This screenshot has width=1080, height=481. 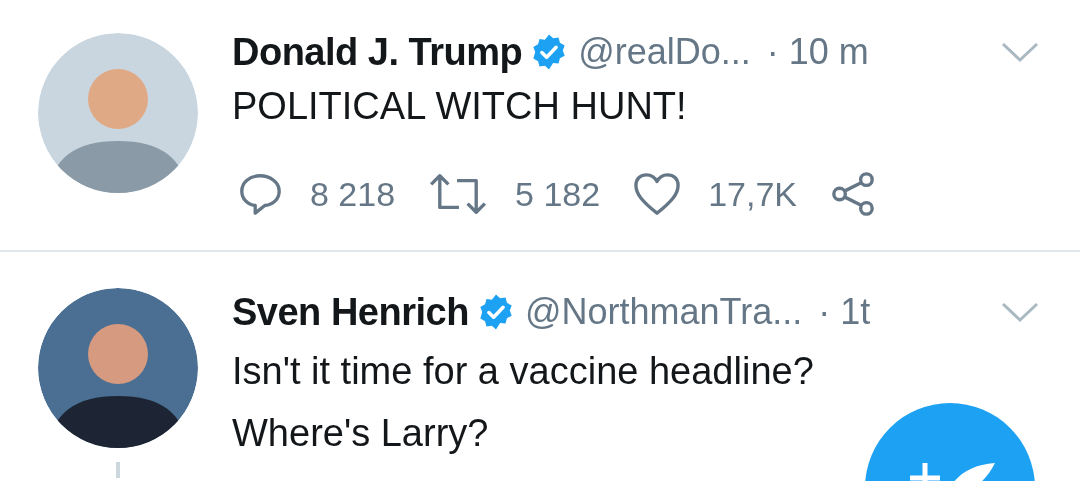 I want to click on timestamp: · 10 m, so click(x=817, y=52).